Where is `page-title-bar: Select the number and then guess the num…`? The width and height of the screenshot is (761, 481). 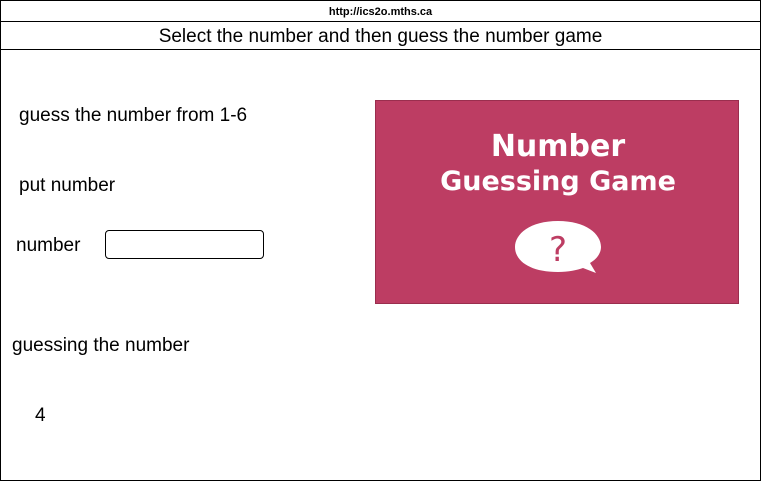
page-title-bar: Select the number and then guess the num… is located at coordinates (380, 36).